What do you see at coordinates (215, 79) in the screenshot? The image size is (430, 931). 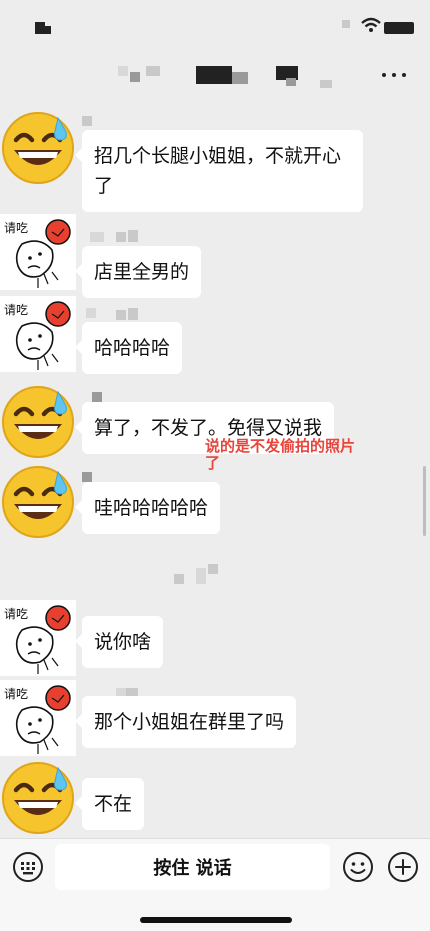 I see `chat-header` at bounding box center [215, 79].